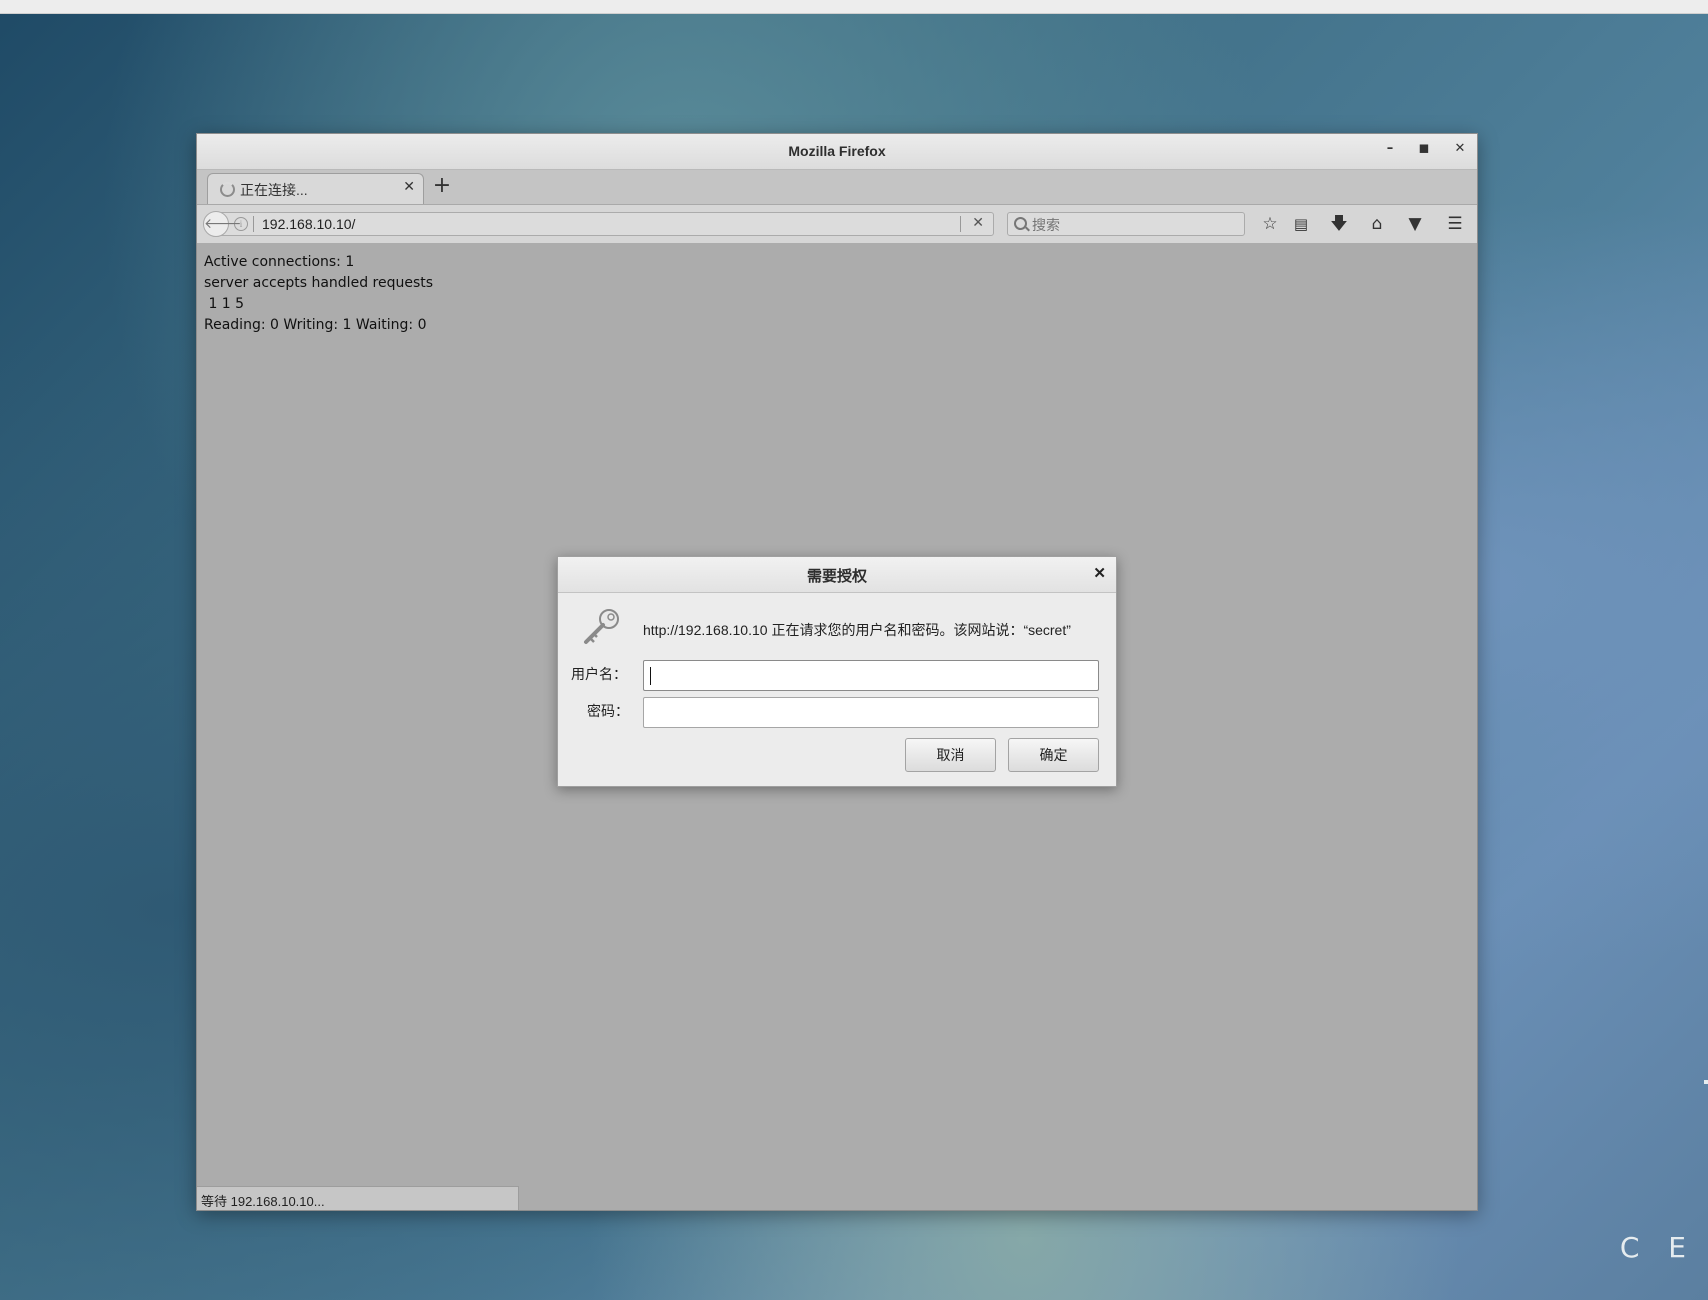  Describe the element at coordinates (222, 224) in the screenshot. I see `back-arrow-icon: 🡐` at that location.